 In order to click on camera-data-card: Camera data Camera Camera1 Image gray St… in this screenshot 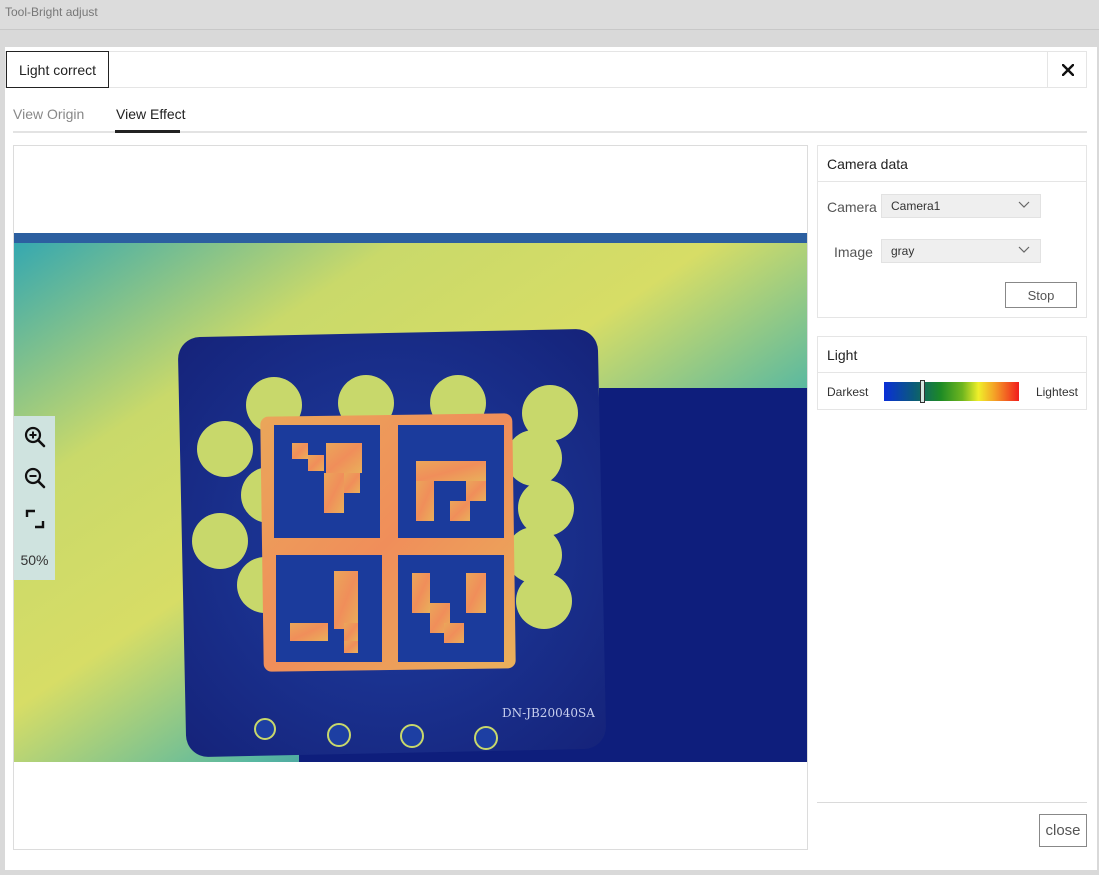, I will do `click(952, 231)`.